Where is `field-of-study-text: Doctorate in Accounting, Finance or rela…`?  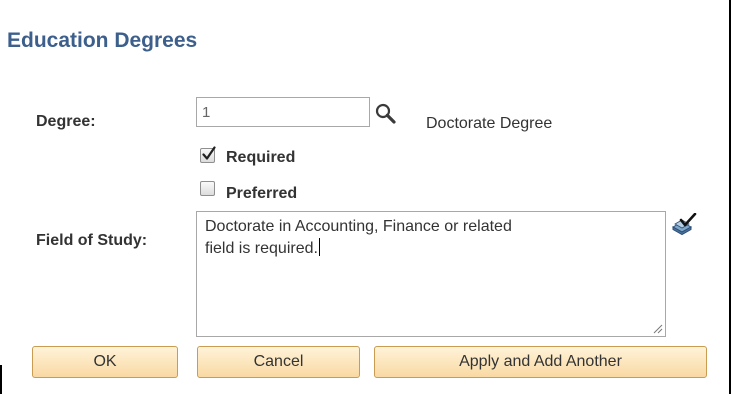
field-of-study-text: Doctorate in Accounting, Finance or rela… is located at coordinates (358, 237).